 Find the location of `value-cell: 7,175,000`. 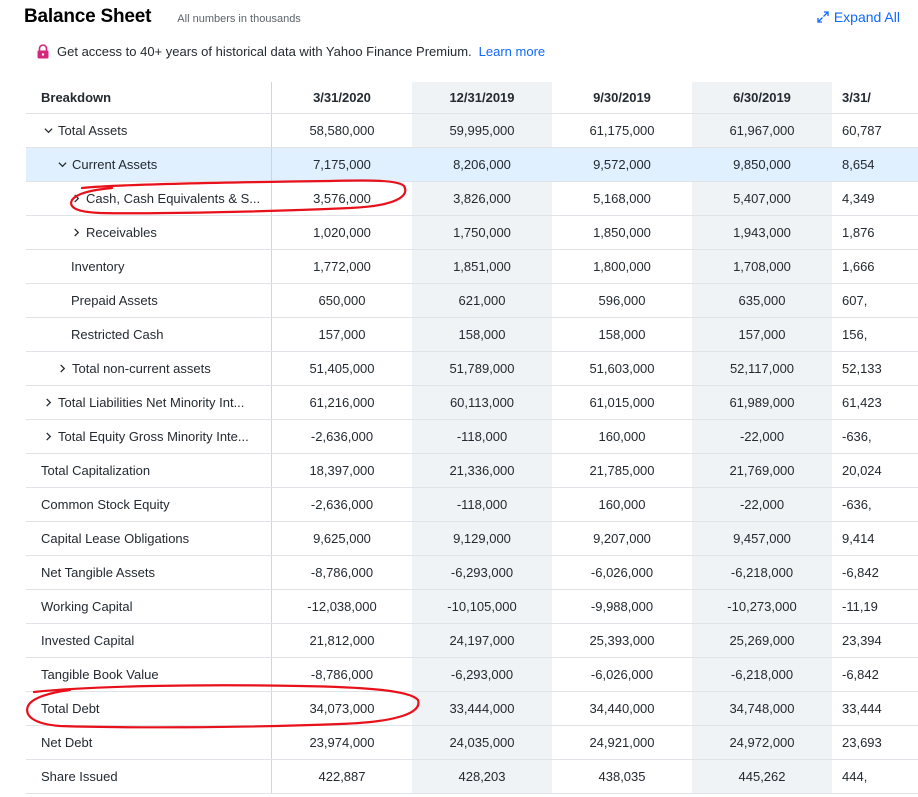

value-cell: 7,175,000 is located at coordinates (342, 164).